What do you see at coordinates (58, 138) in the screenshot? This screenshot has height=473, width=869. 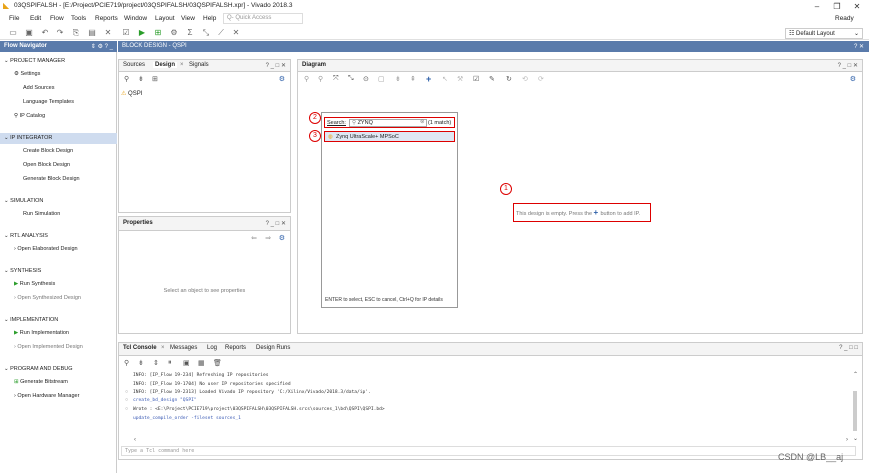 I see `section-ip-integrator: ⌄ IP INTEGRATOR` at bounding box center [58, 138].